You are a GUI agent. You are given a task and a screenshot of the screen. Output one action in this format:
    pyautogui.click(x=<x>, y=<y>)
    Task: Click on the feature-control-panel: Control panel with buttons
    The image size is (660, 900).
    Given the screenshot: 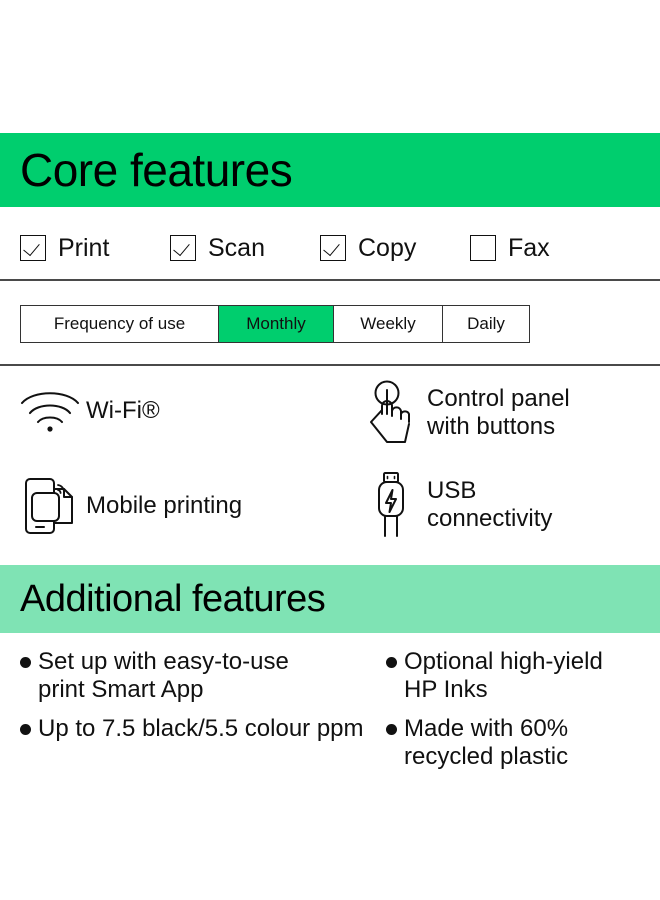 What is the action you would take?
    pyautogui.click(x=462, y=413)
    